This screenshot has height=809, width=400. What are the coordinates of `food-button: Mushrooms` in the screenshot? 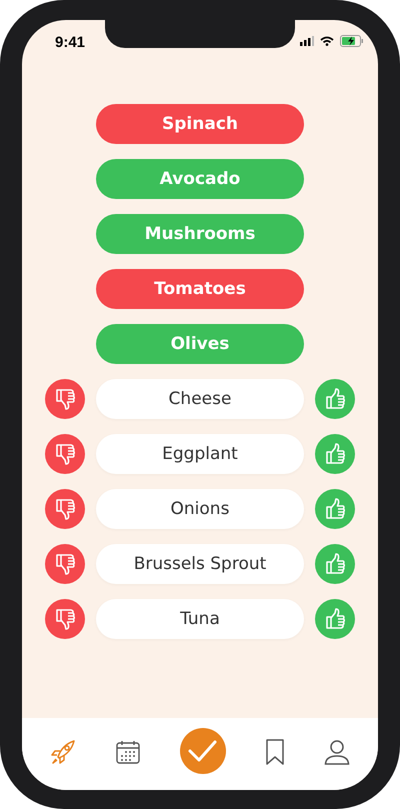 It's located at (200, 234).